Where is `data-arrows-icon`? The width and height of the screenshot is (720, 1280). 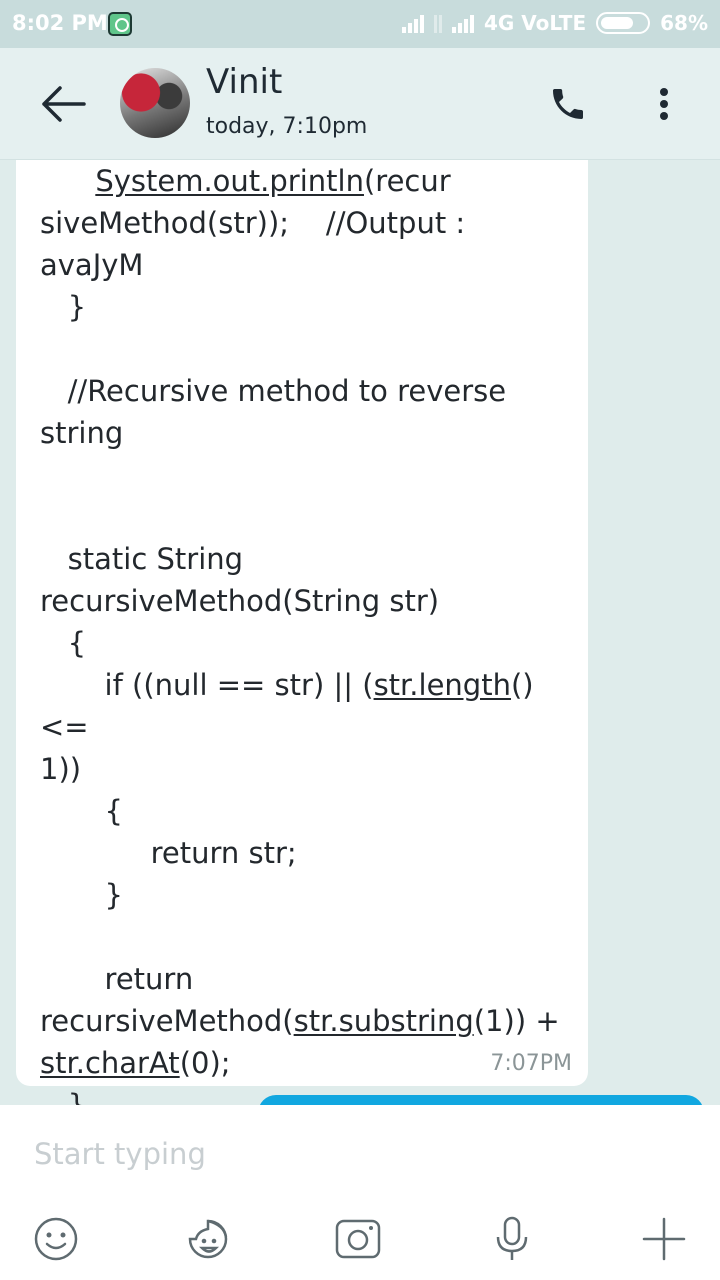 data-arrows-icon is located at coordinates (437, 23).